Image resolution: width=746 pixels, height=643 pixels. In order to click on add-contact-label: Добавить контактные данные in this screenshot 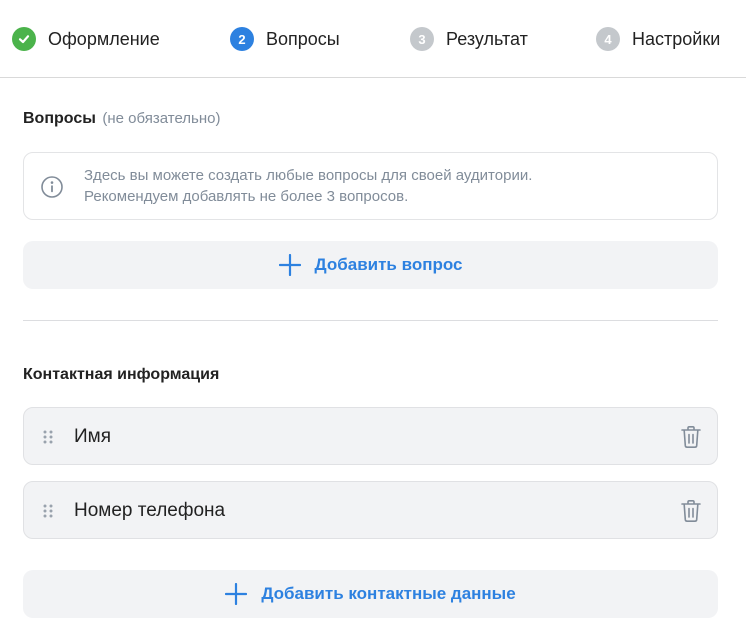, I will do `click(388, 593)`.